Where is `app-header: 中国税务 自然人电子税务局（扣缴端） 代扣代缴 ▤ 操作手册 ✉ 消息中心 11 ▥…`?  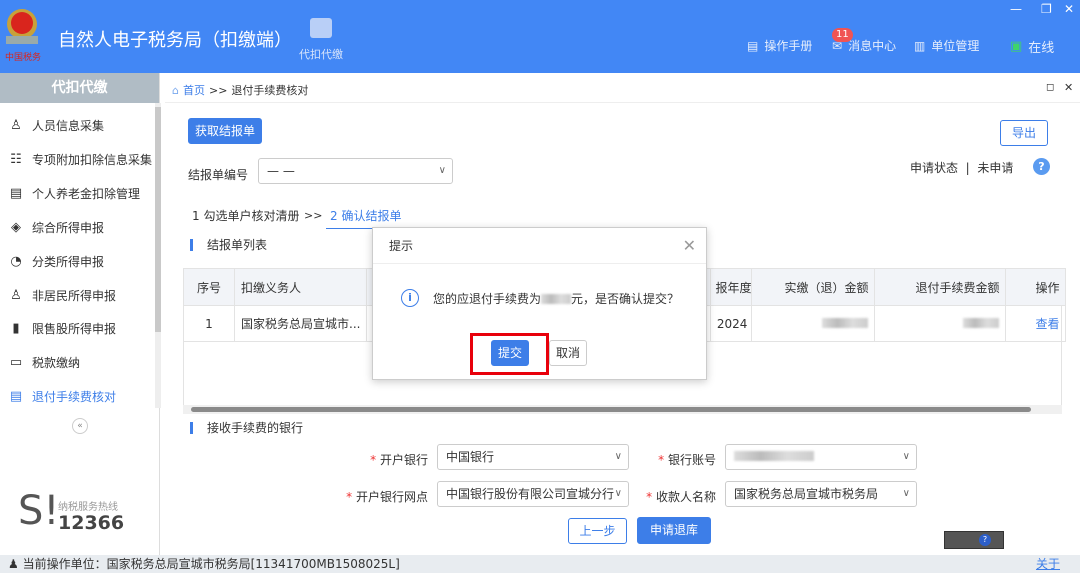 app-header: 中国税务 自然人电子税务局（扣缴端） 代扣代缴 ▤ 操作手册 ✉ 消息中心 11 ▥… is located at coordinates (540, 36).